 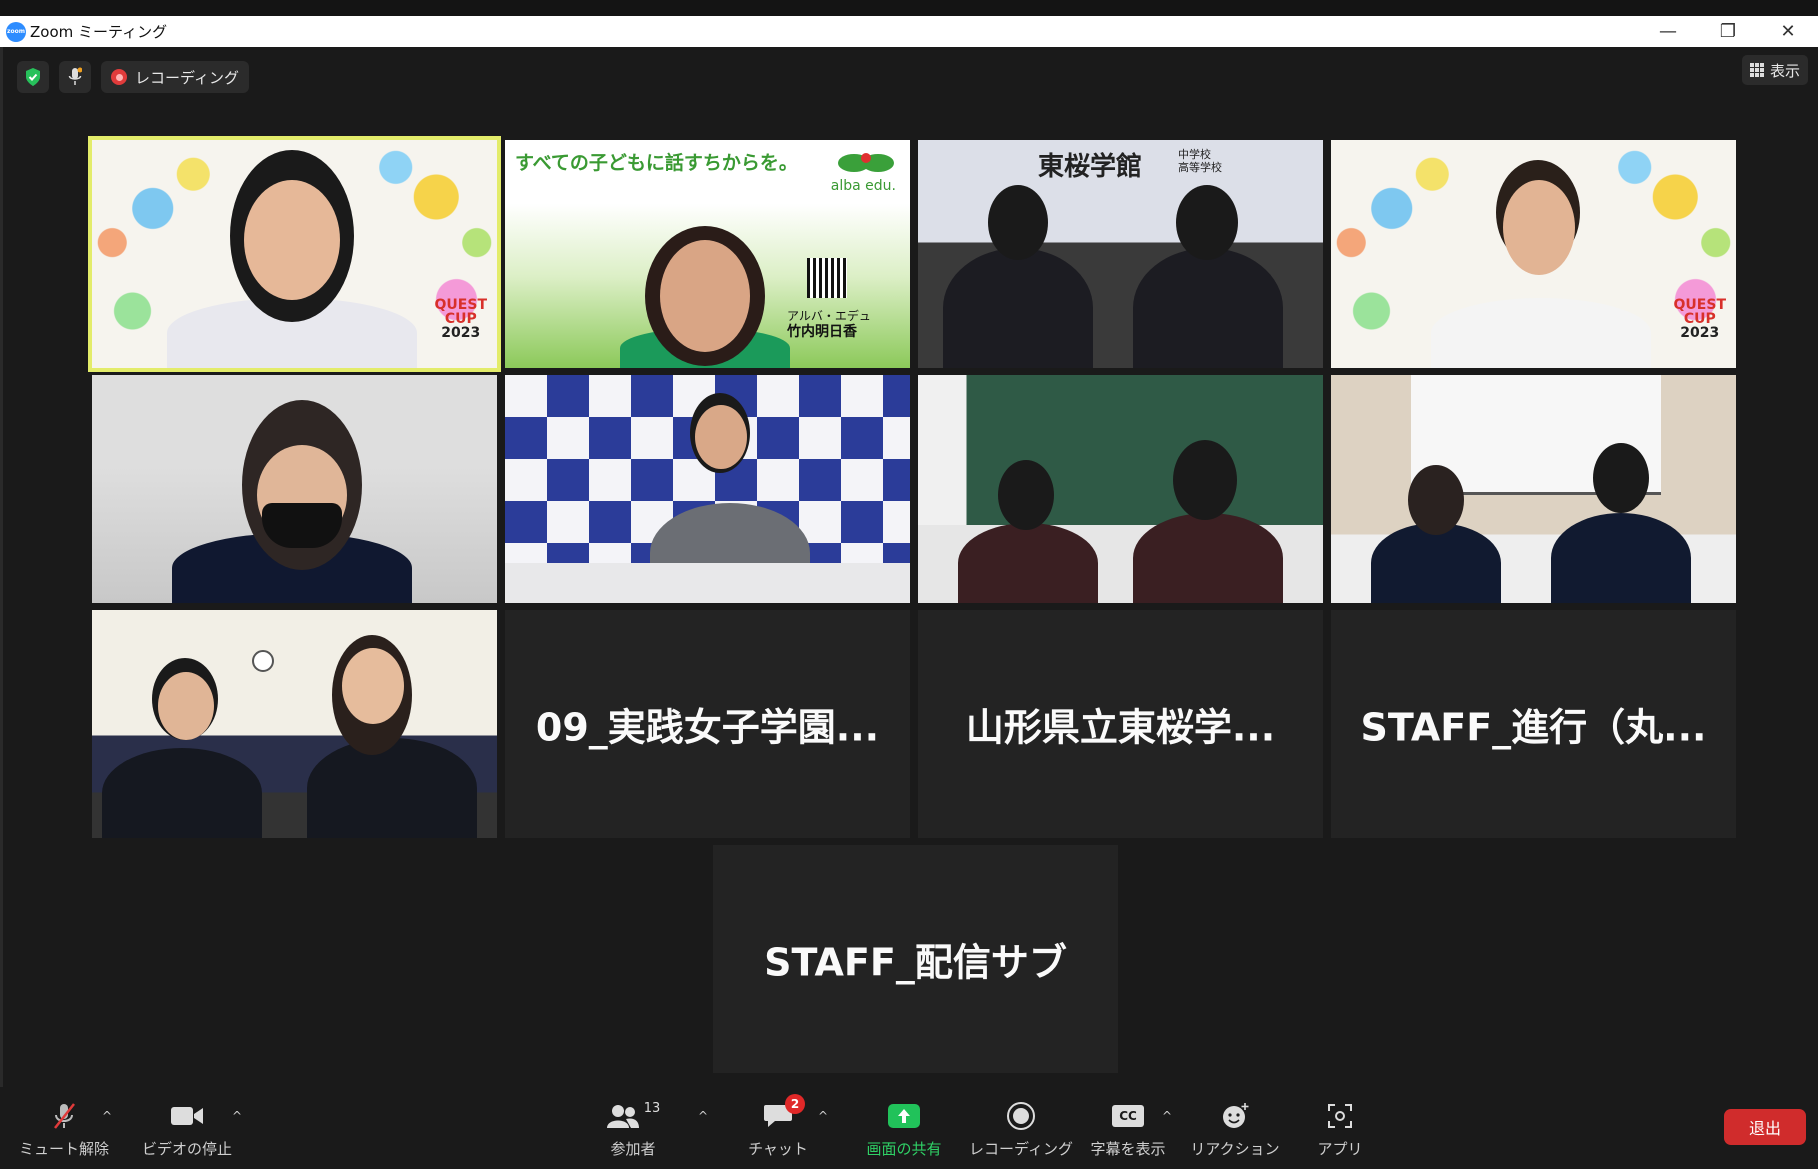 I want to click on face-mask, so click(x=302, y=525).